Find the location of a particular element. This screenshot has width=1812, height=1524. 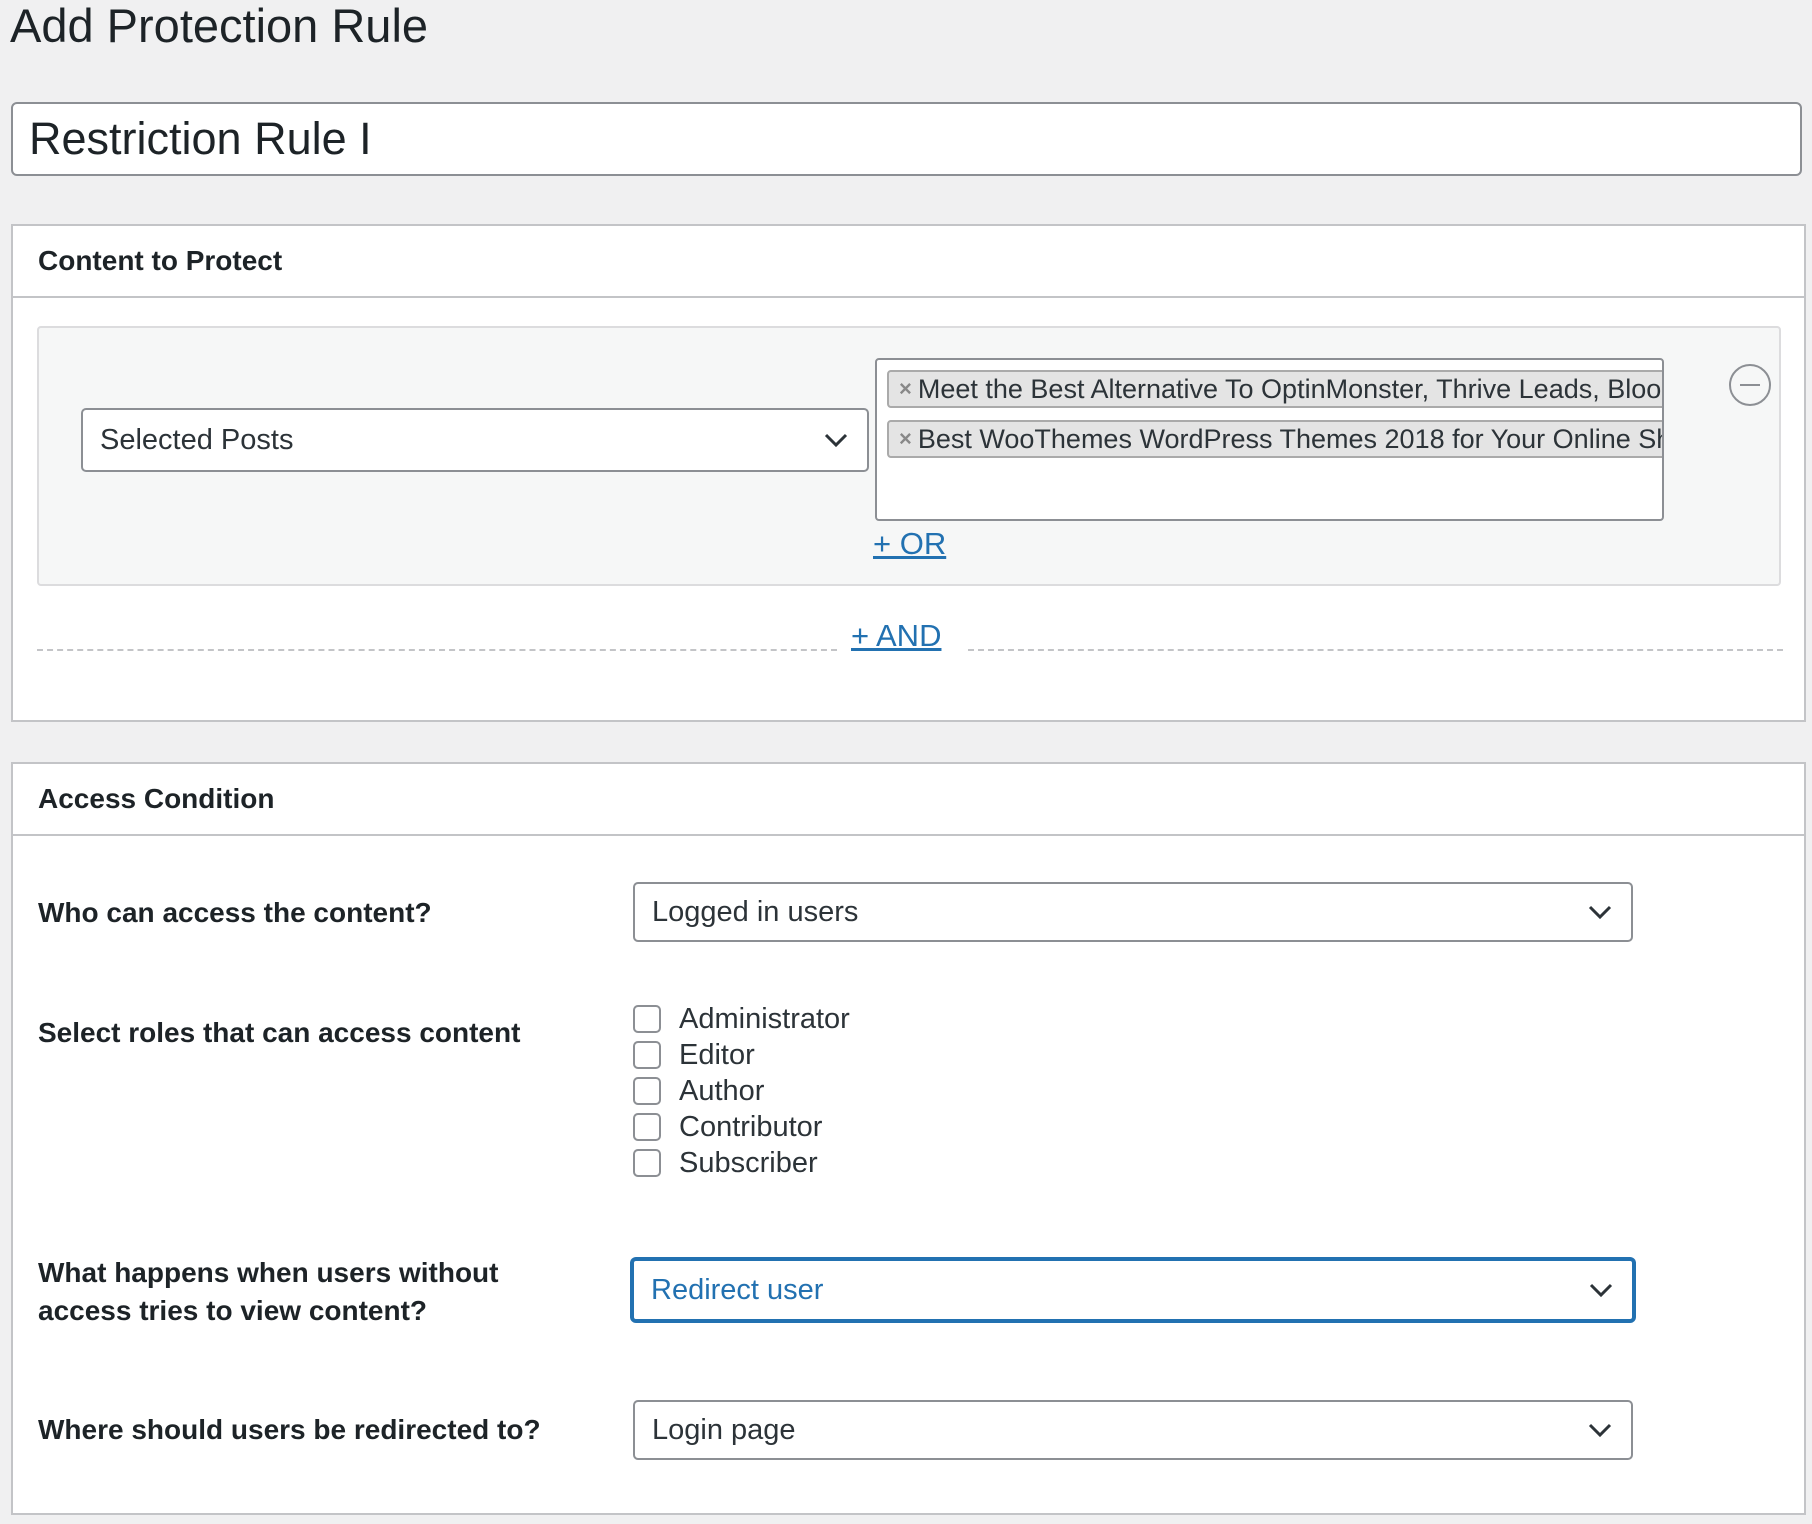

no-access-action-label-line1: What happens when users without is located at coordinates (268, 1272).